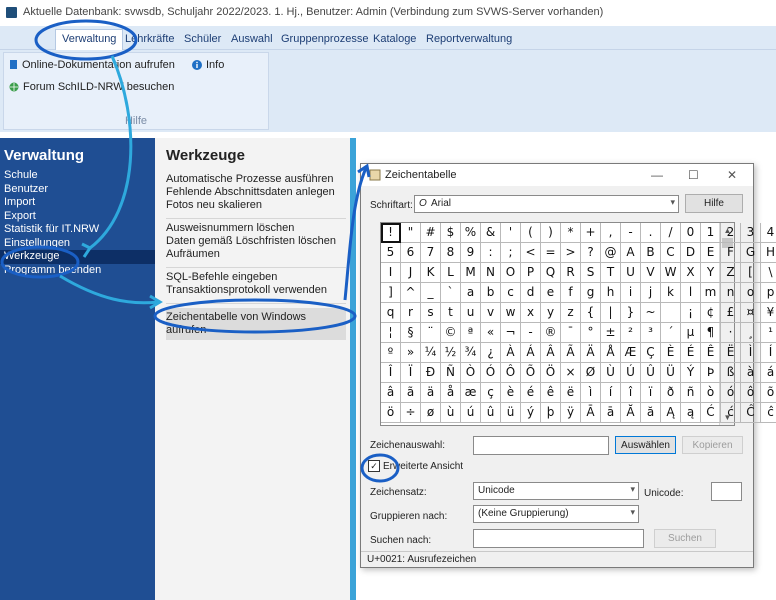  Describe the element at coordinates (671, 413) in the screenshot. I see `char-cell: Ą` at that location.